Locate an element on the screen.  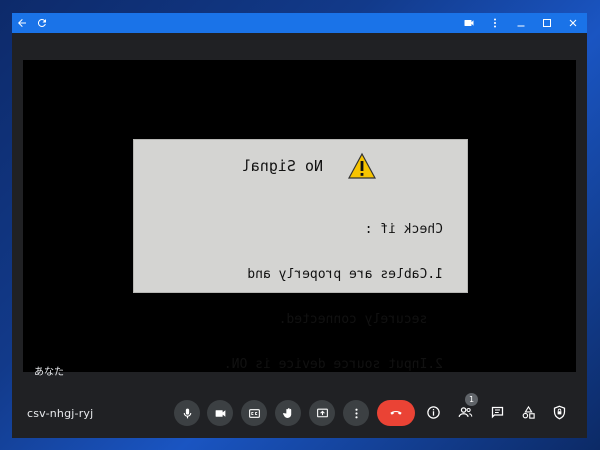
instruction-line: securely connected. is located at coordinates (360, 319).